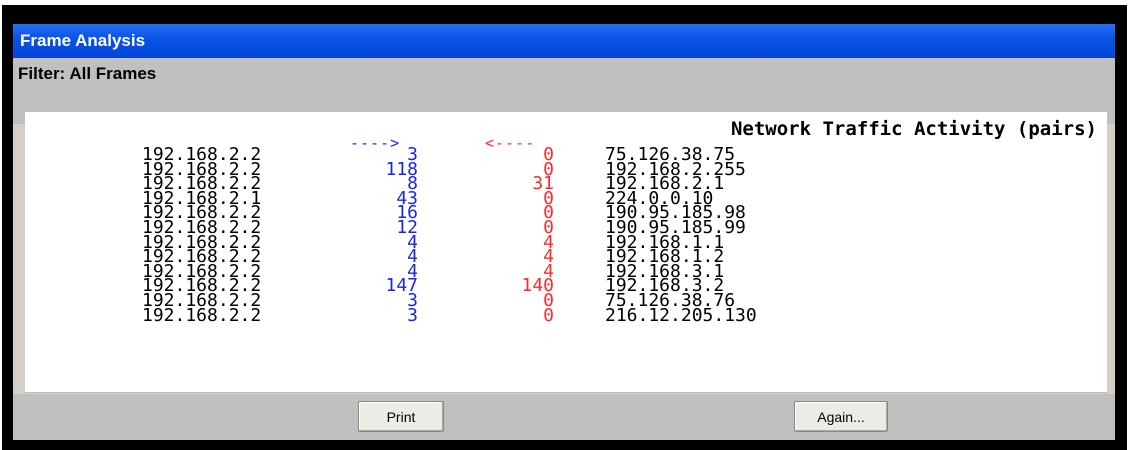 This screenshot has height=450, width=1130. I want to click on source-ip: 192.168.2.2, so click(202, 315).